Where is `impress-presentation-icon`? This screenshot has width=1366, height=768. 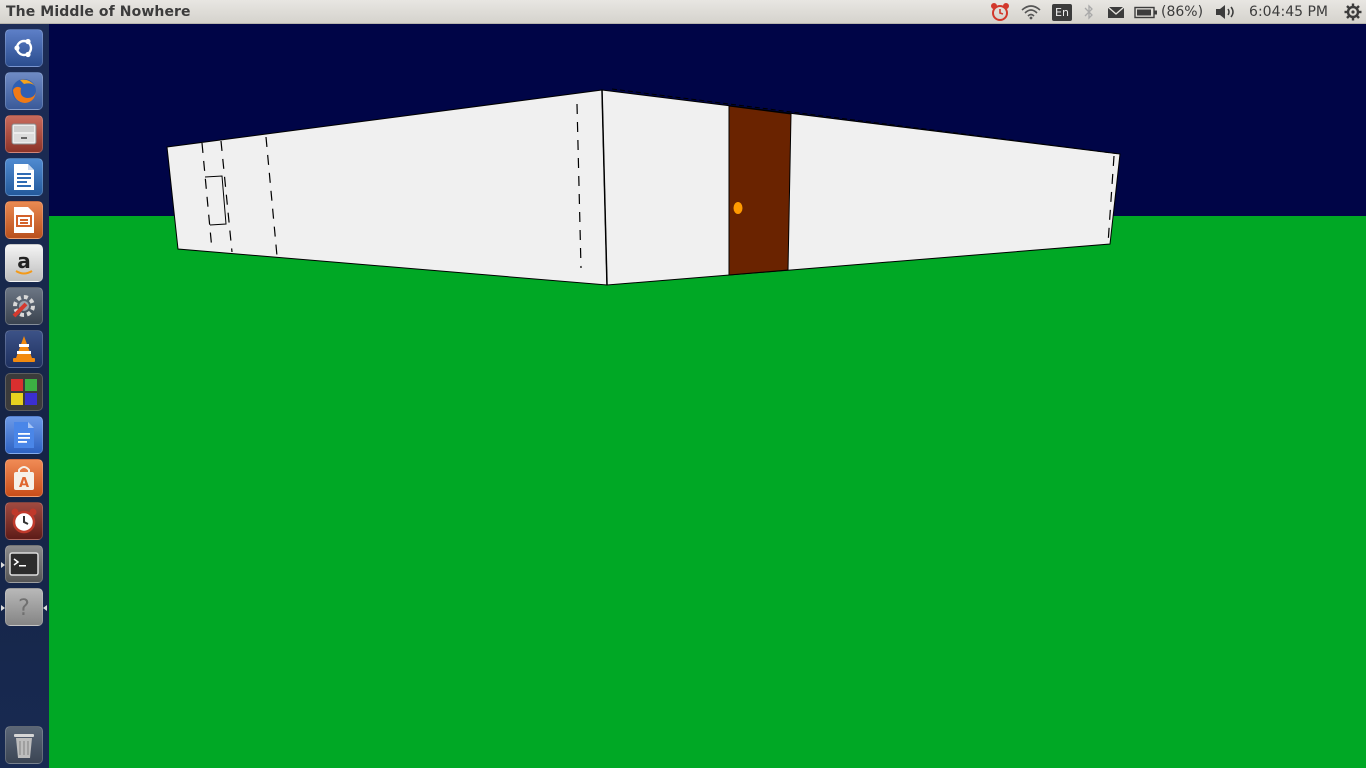 impress-presentation-icon is located at coordinates (24, 220).